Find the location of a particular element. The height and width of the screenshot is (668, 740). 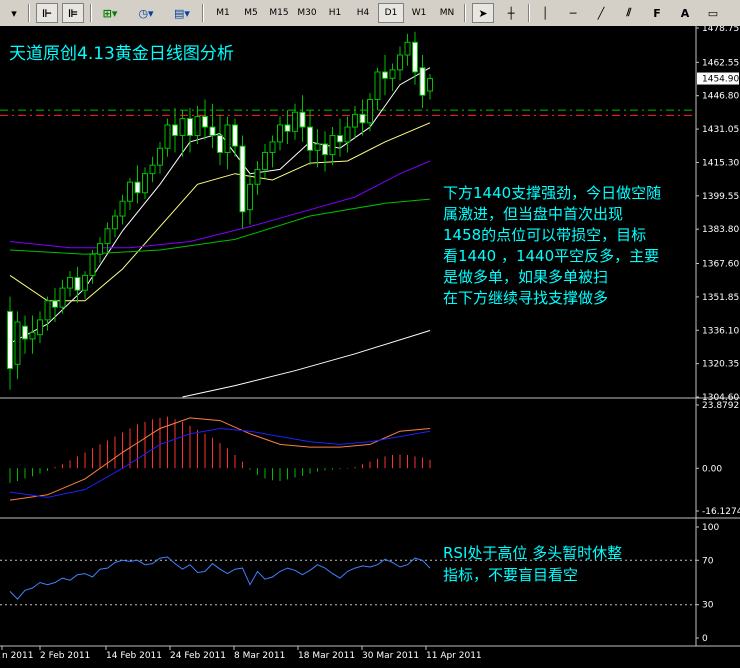

x-axis-date-label: 11 Apr 2011 is located at coordinates (454, 656).